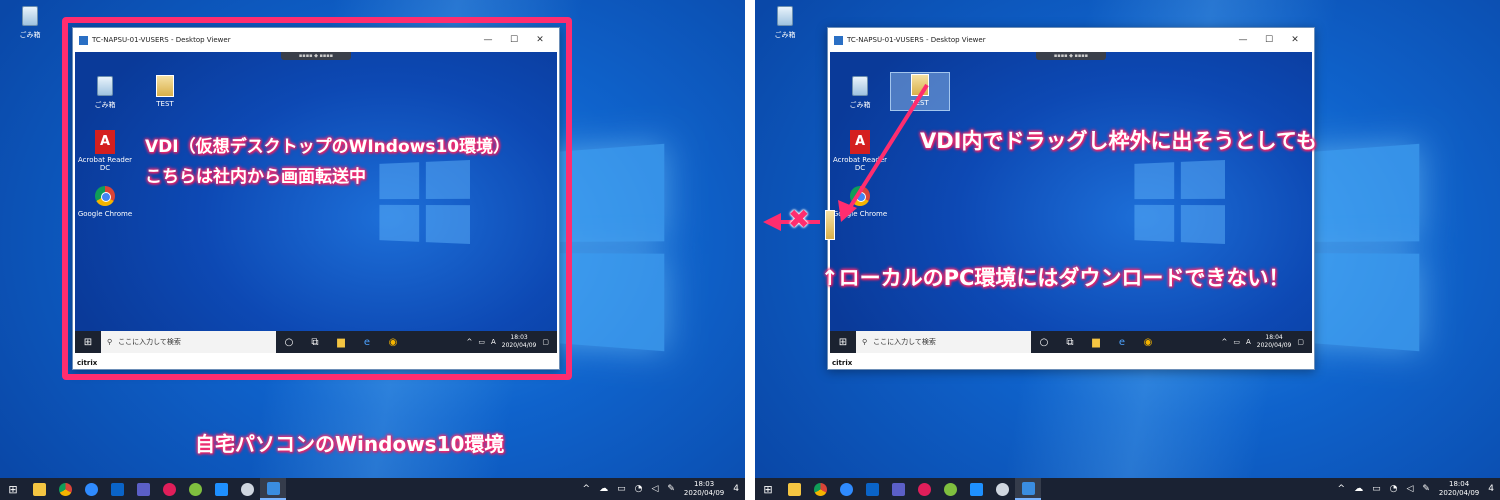  What do you see at coordinates (1118, 140) in the screenshot?
I see `annotation-drag: VDI内でドラッグし枠外に出そうとしても` at bounding box center [1118, 140].